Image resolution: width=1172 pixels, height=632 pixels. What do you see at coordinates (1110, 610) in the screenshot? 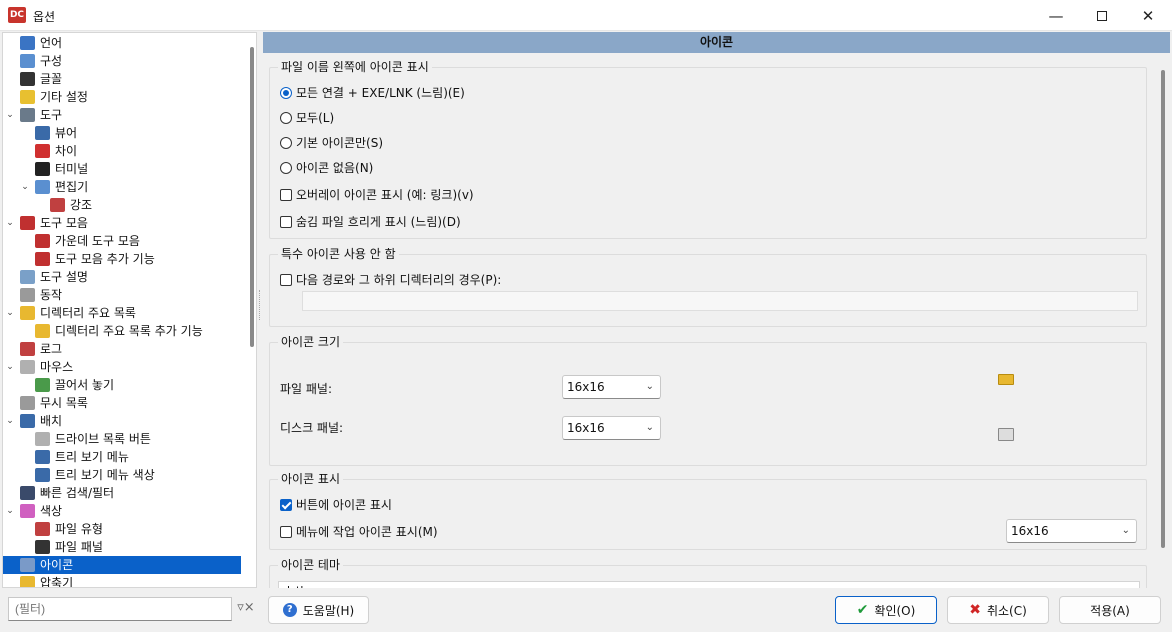
I see `apply-button: 적용(A)` at bounding box center [1110, 610].